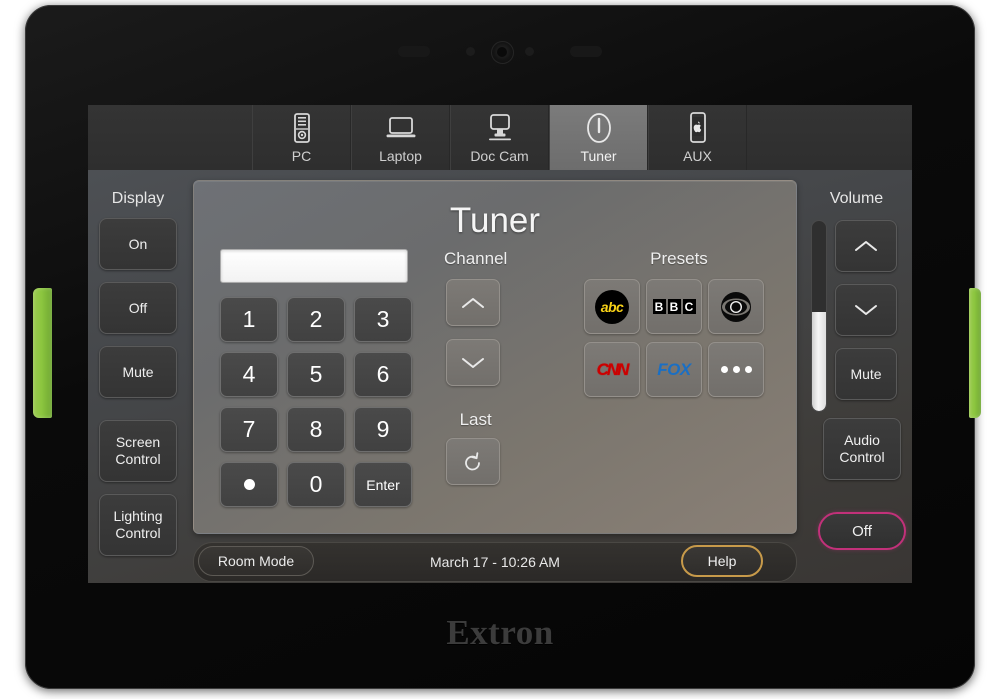  I want to click on key-0: 0, so click(316, 484).